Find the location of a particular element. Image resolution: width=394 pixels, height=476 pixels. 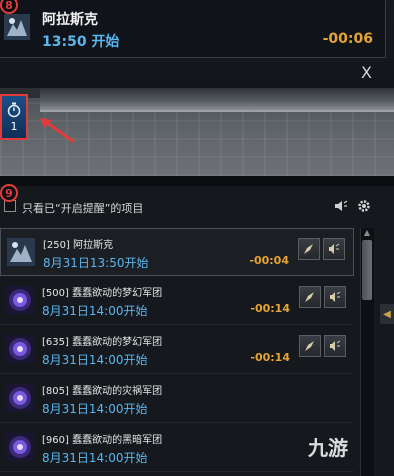

annotation-arrow-icon is located at coordinates (57, 131).